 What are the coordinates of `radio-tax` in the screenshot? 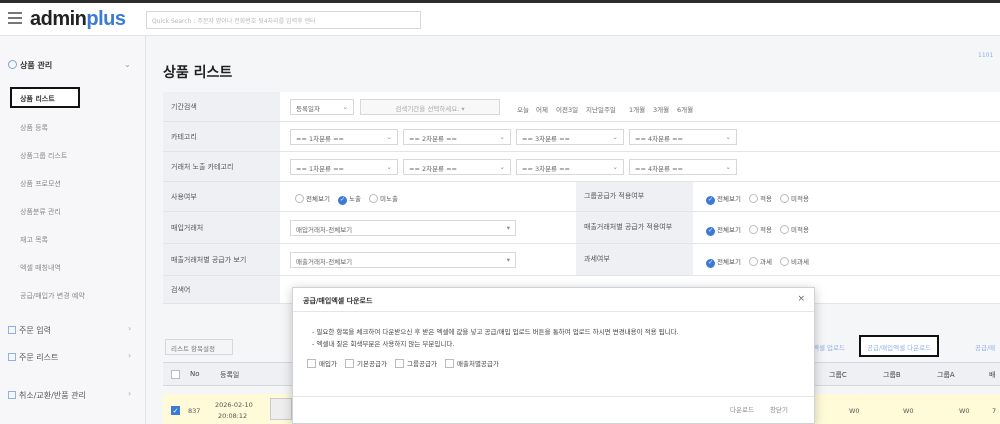 It's located at (753, 261).